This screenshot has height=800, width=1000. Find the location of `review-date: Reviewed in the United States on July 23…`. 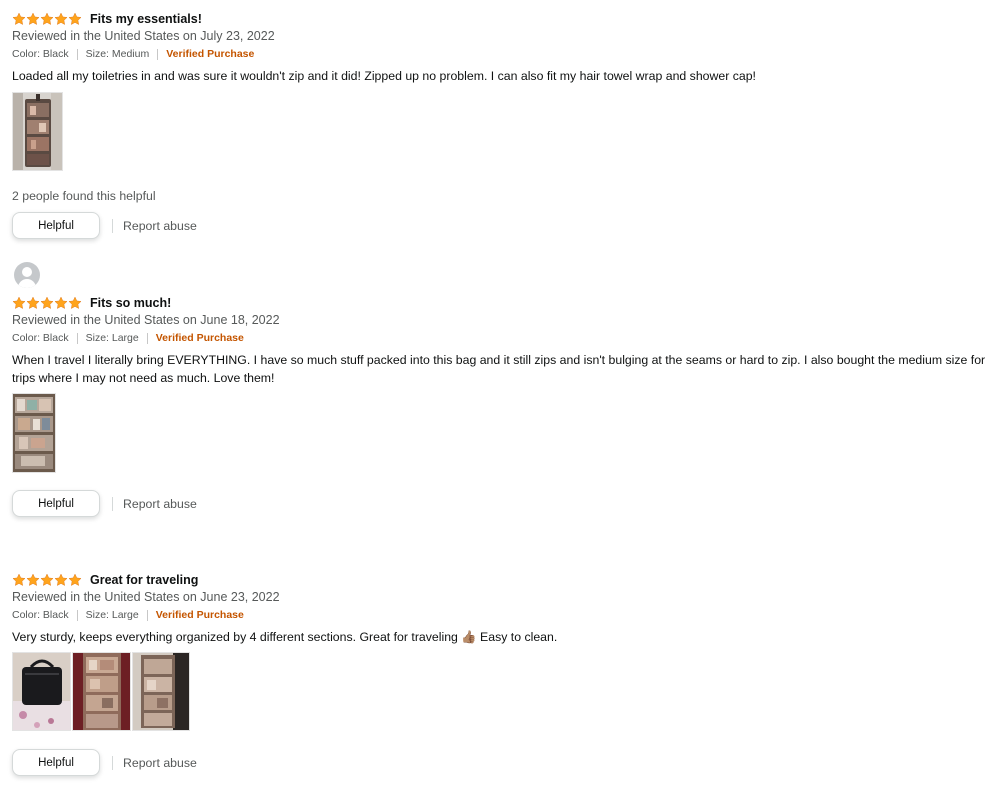

review-date: Reviewed in the United States on July 23… is located at coordinates (143, 36).